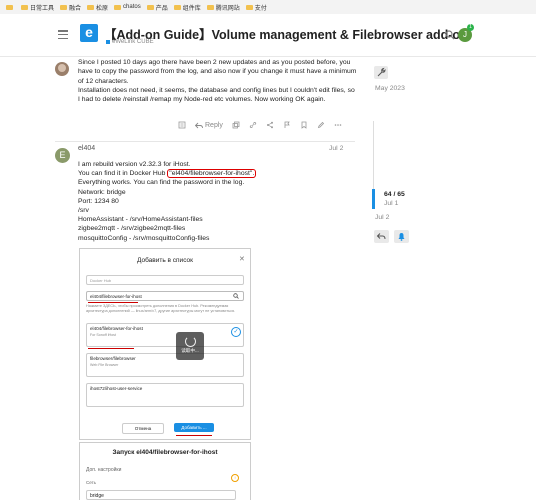 The image size is (536, 500). What do you see at coordinates (89, 33) in the screenshot?
I see `site-logo: e` at bounding box center [89, 33].